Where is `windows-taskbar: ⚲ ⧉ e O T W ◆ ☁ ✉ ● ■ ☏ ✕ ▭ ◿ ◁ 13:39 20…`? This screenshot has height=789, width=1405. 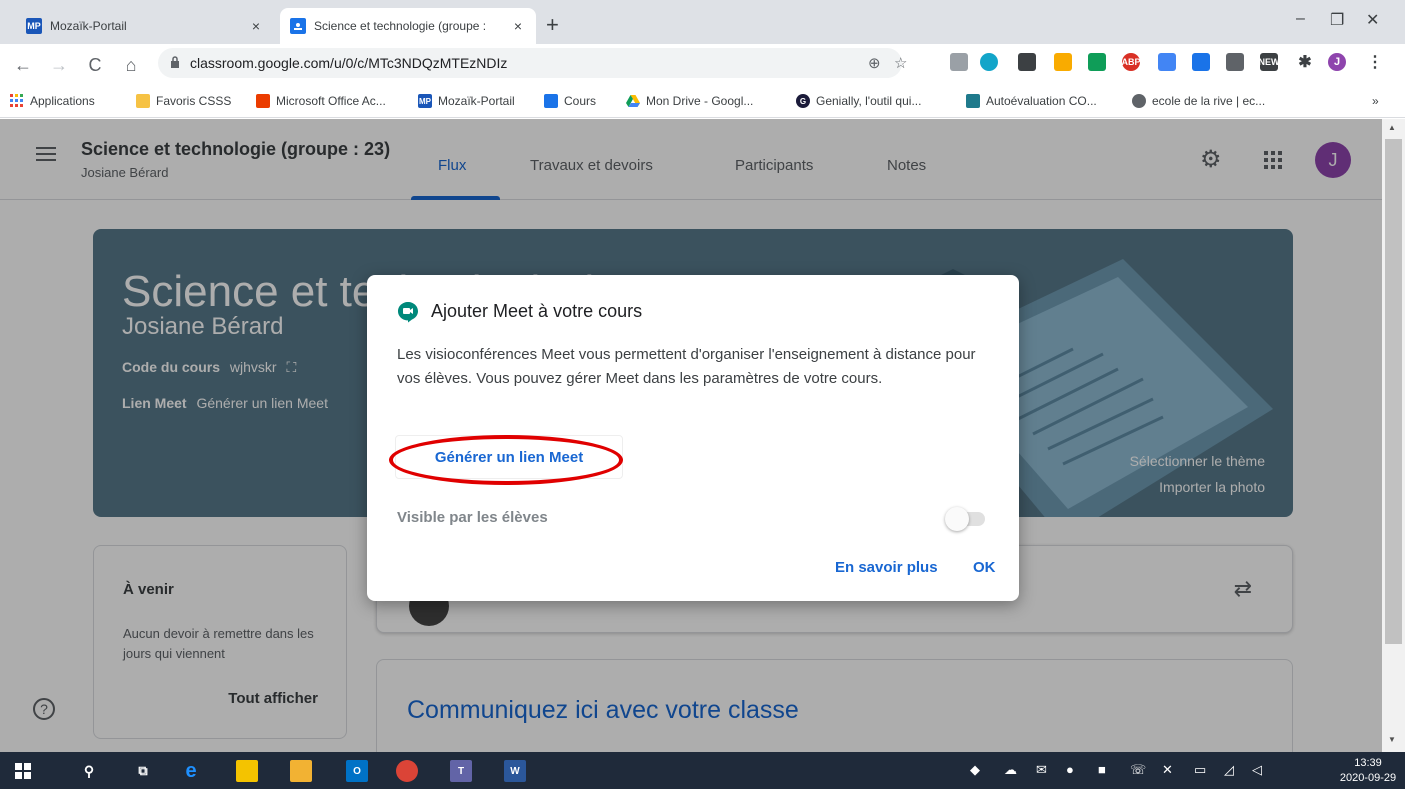
windows-taskbar: ⚲ ⧉ e O T W ◆ ☁ ✉ ● ■ ☏ ✕ ▭ ◿ ◁ 13:39 20… is located at coordinates (702, 770).